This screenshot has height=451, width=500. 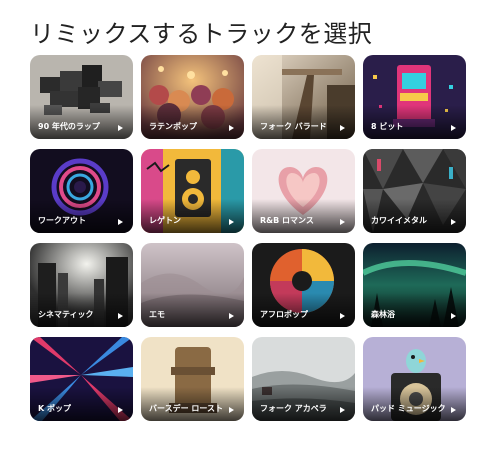 What do you see at coordinates (303, 191) in the screenshot?
I see `track-card-rnb-romance: R&B ロマンス` at bounding box center [303, 191].